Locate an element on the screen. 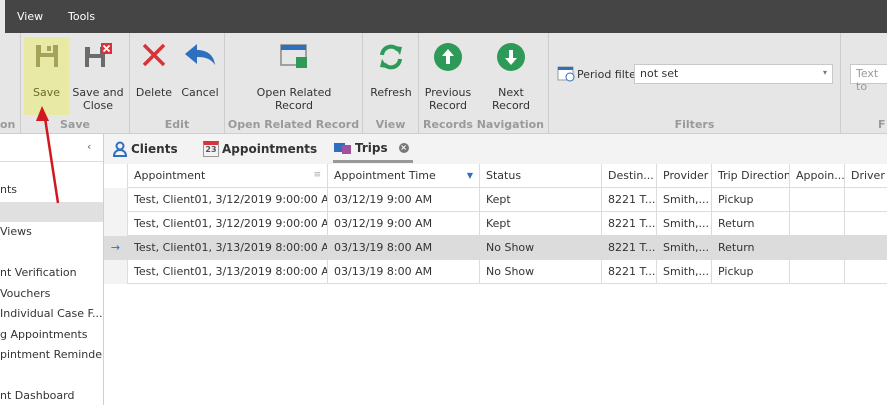 This screenshot has height=406, width=887. tab-clients: Clients is located at coordinates (145, 149).